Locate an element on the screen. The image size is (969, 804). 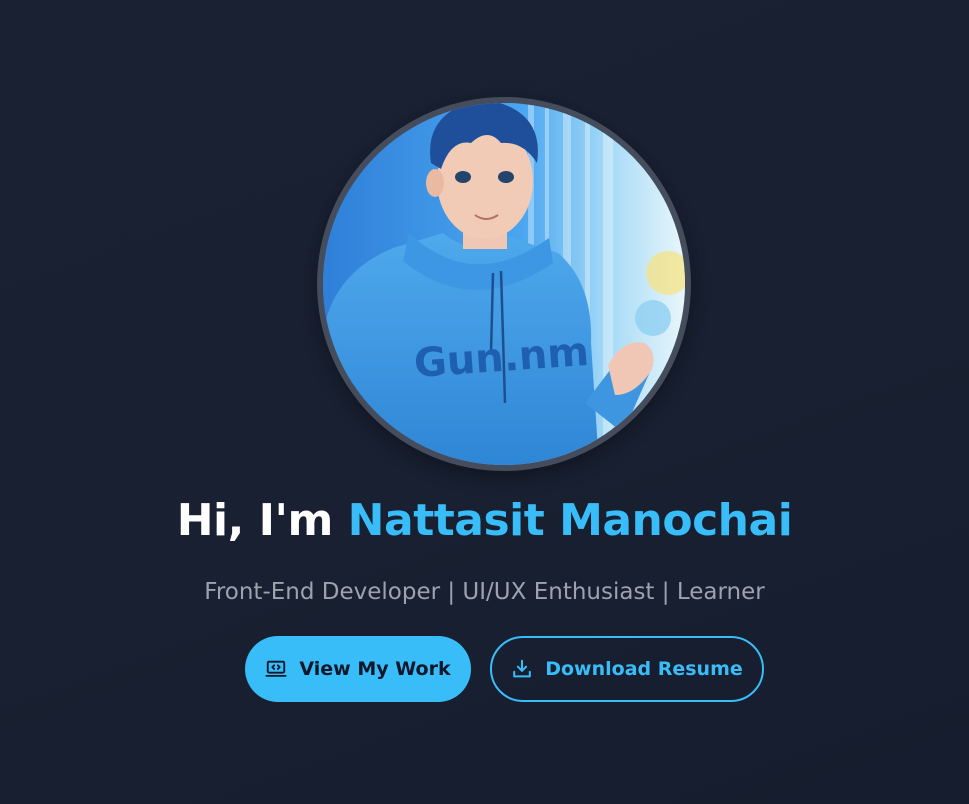
name-text: Nattasit Manochai is located at coordinates (570, 520).